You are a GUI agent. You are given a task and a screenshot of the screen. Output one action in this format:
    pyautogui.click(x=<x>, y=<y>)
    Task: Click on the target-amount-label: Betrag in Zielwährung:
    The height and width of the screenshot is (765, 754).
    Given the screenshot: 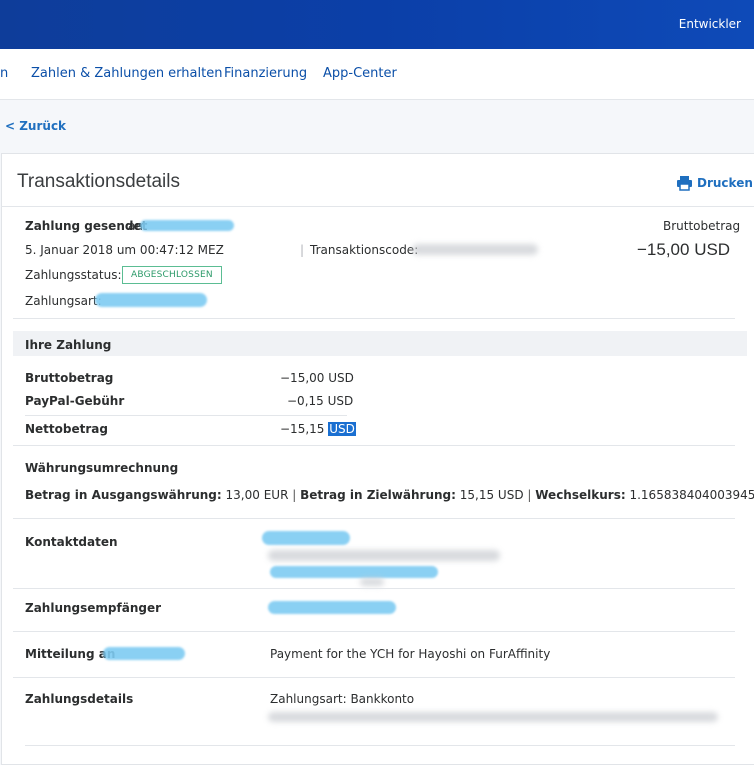 What is the action you would take?
    pyautogui.click(x=378, y=495)
    